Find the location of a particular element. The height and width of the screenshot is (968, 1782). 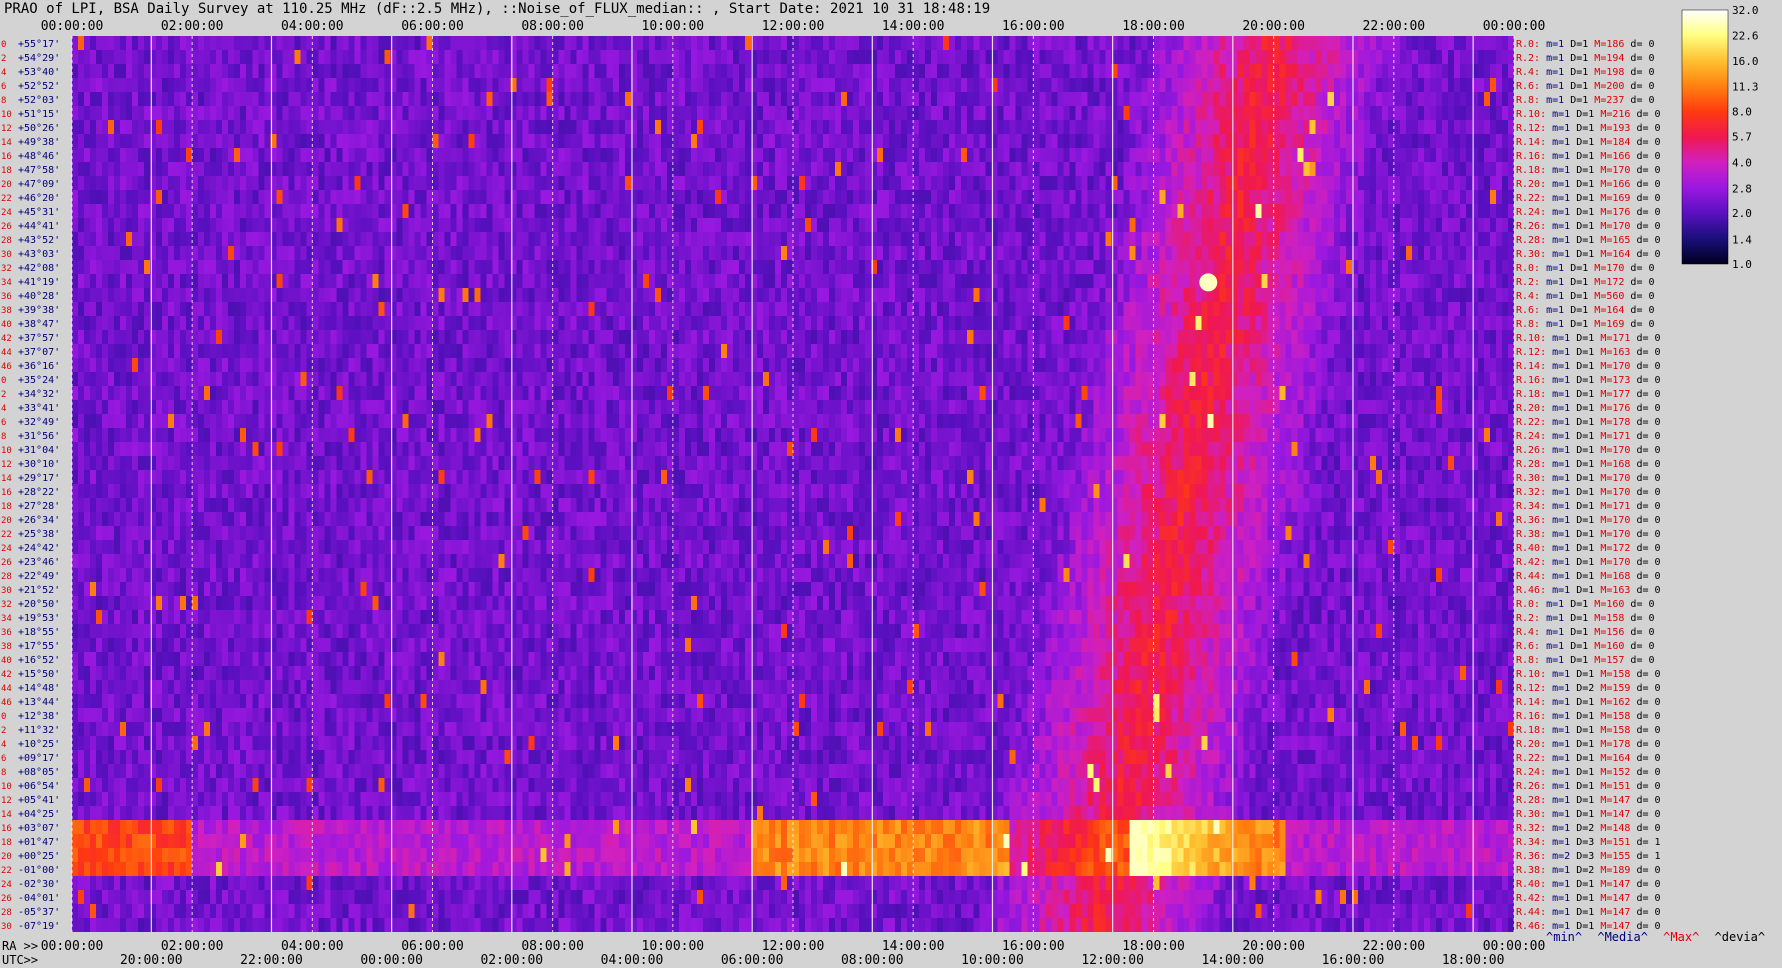

right-row-label: R.8: m=1 D=1 M=237 d= 0 is located at coordinates (1585, 100).